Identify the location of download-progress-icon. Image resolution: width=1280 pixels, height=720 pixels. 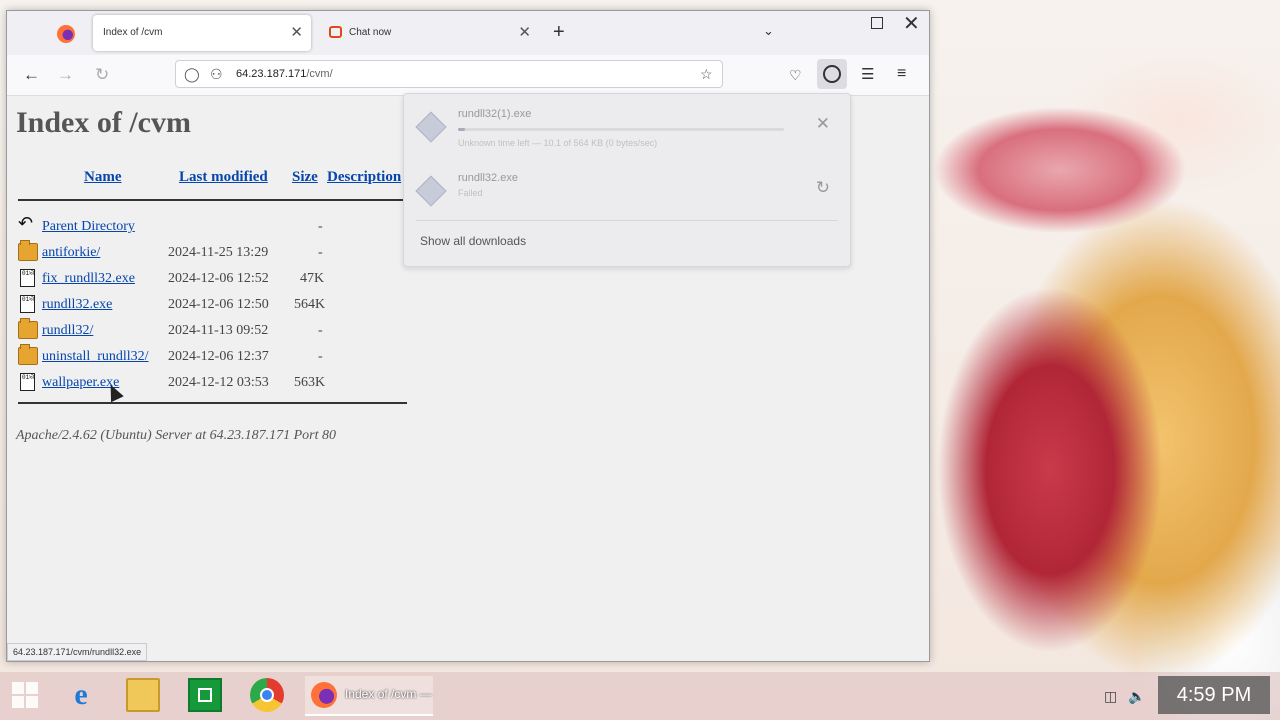
(832, 74).